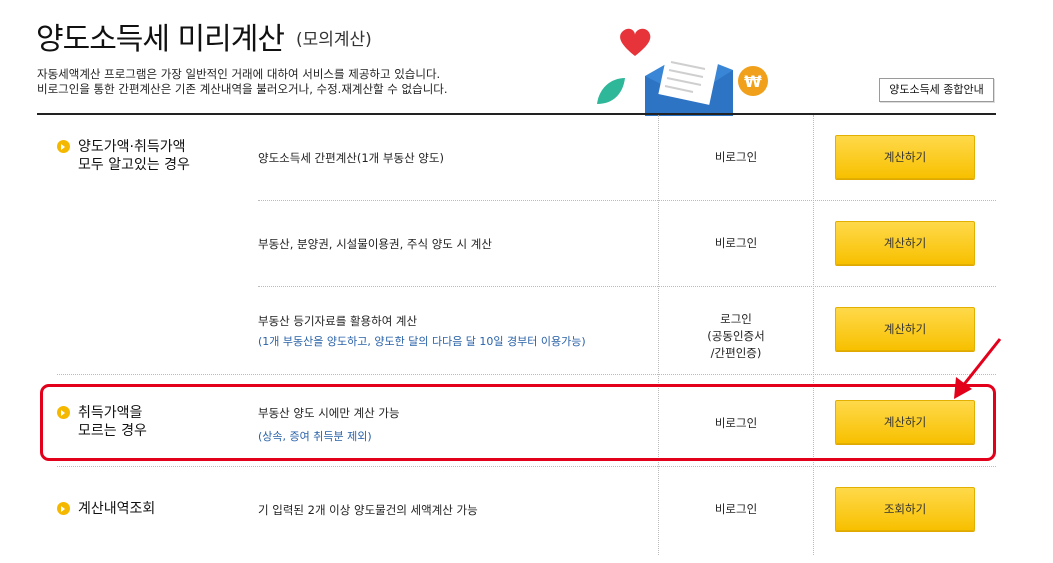 This screenshot has height=563, width=1053. Describe the element at coordinates (338, 321) in the screenshot. I see `row-item-registry-calc: 부동산 등기자료를 활용하여 계산` at that location.